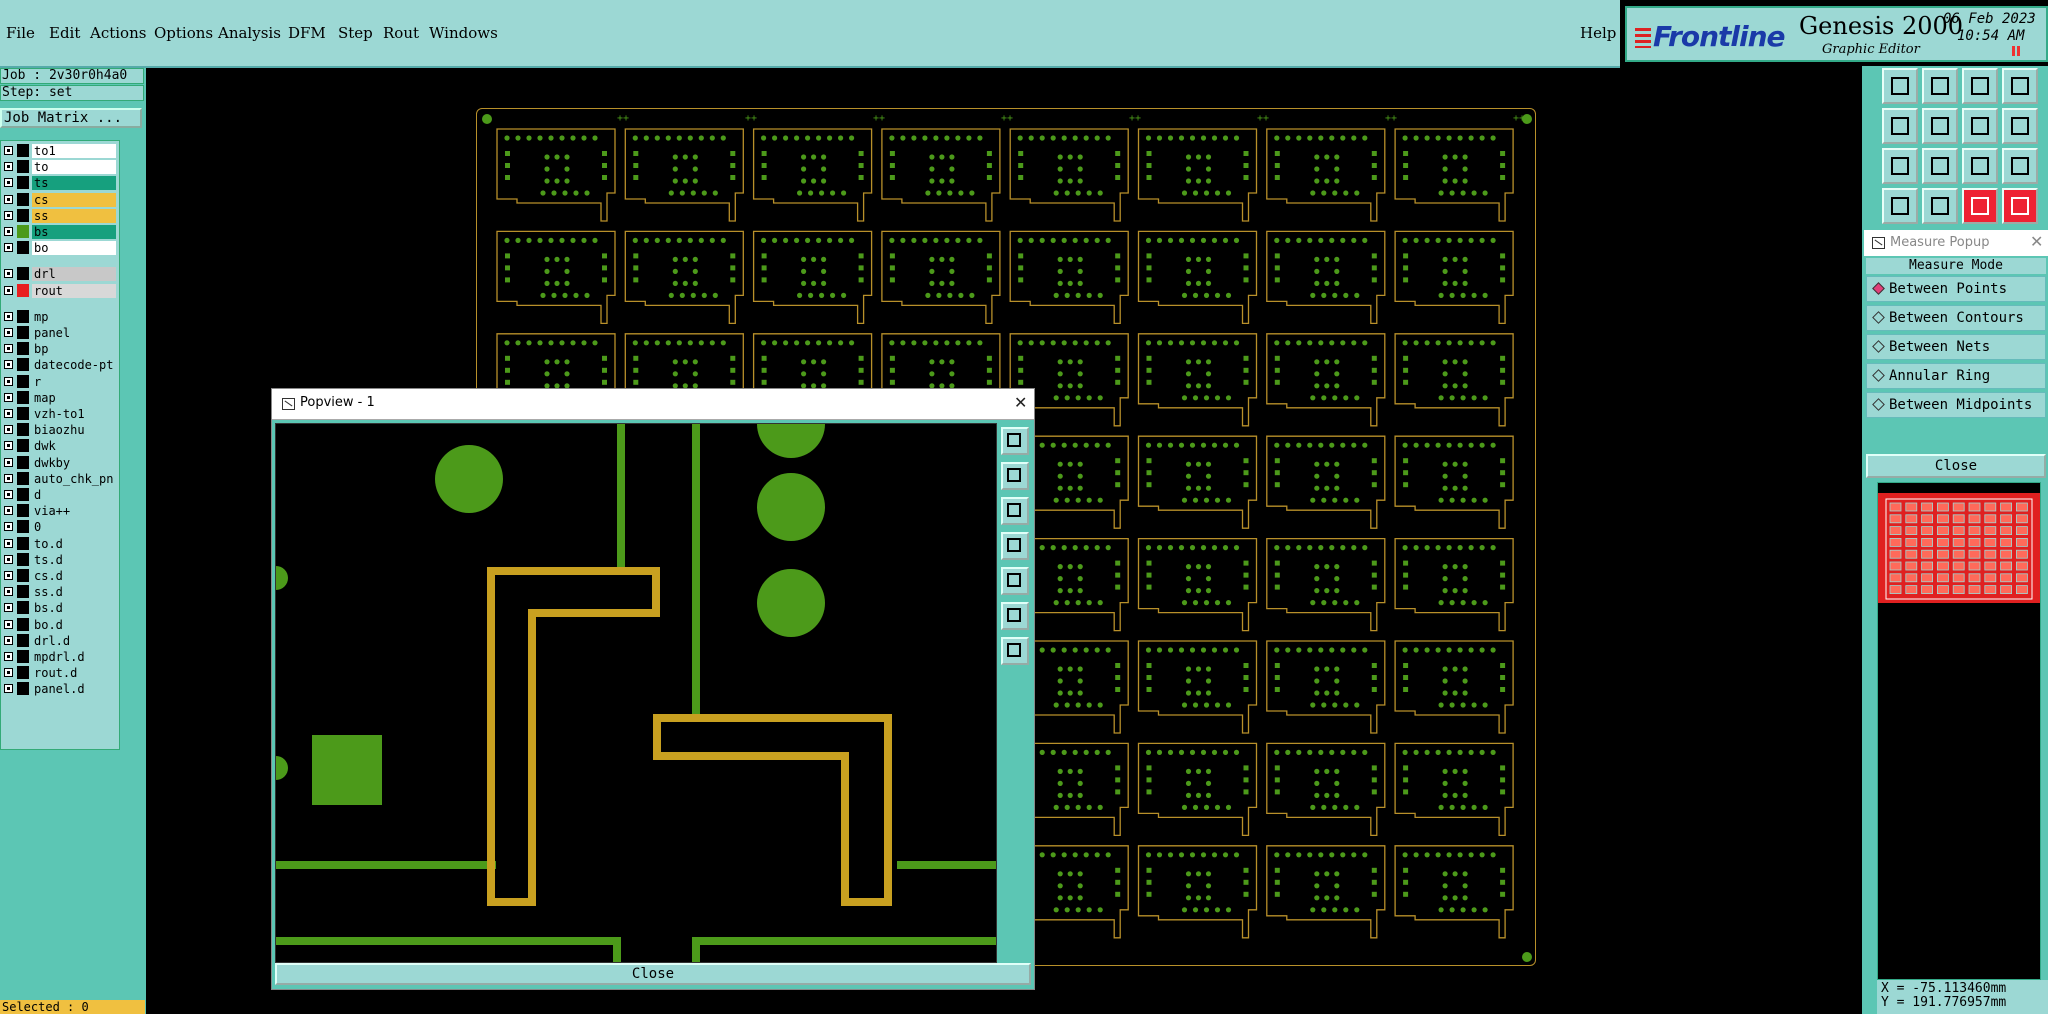 The height and width of the screenshot is (1014, 2048). Describe the element at coordinates (1900, 166) in the screenshot. I see `zoom-fit-icon` at that location.